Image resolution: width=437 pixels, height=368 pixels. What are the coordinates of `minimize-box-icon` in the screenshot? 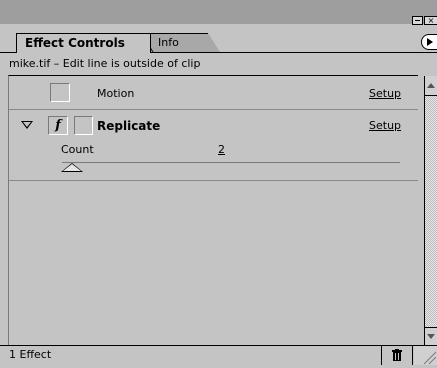 It's located at (417, 20).